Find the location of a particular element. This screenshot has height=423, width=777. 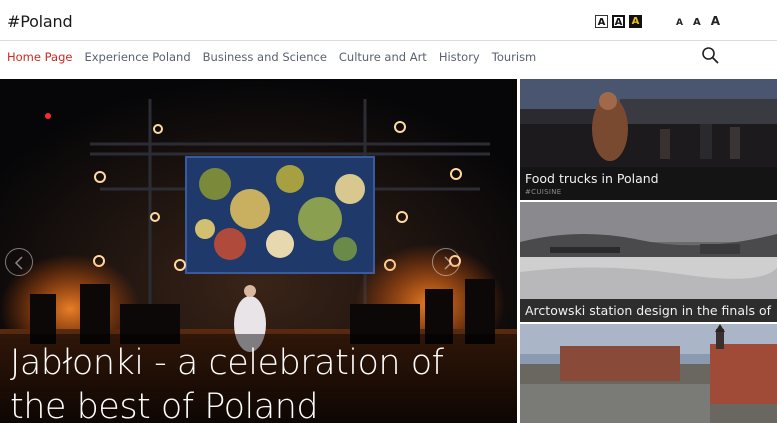

hero-next-arrow is located at coordinates (446, 262).